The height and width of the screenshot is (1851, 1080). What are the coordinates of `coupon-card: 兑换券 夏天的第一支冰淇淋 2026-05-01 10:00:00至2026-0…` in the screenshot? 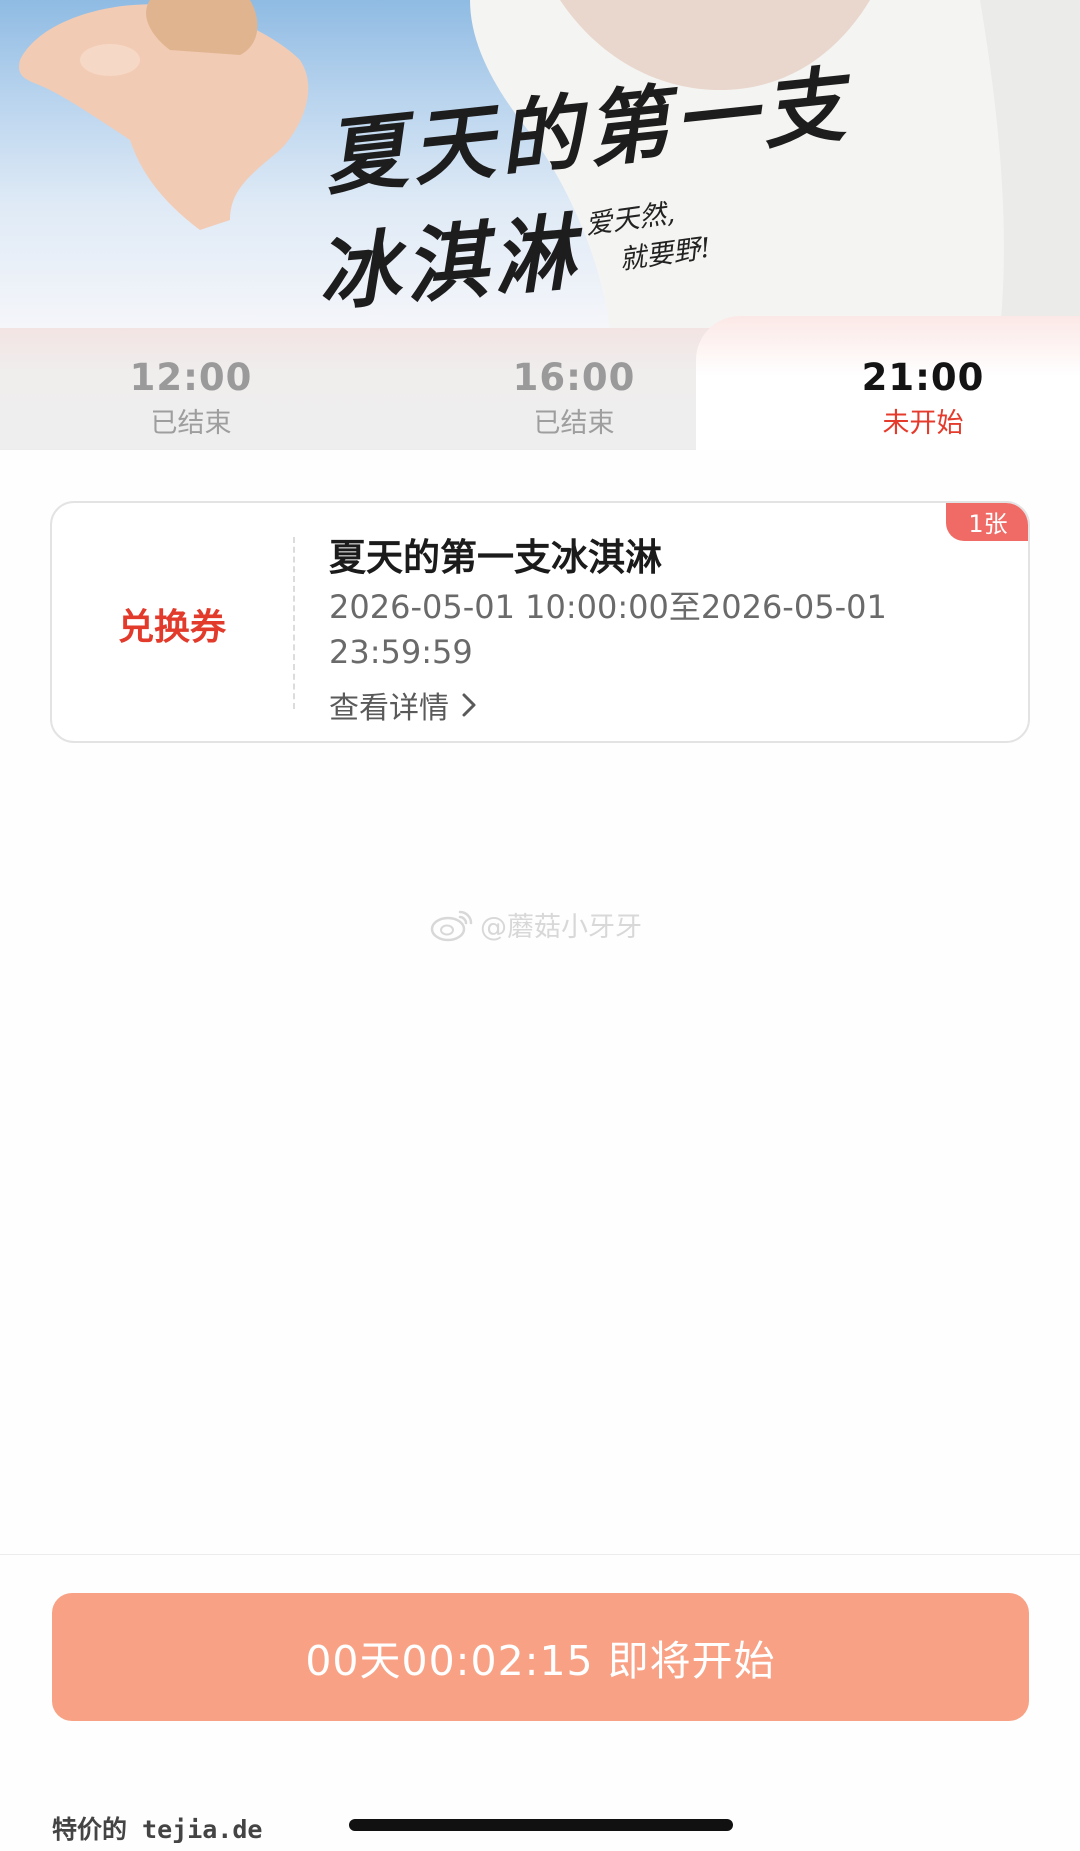 It's located at (540, 622).